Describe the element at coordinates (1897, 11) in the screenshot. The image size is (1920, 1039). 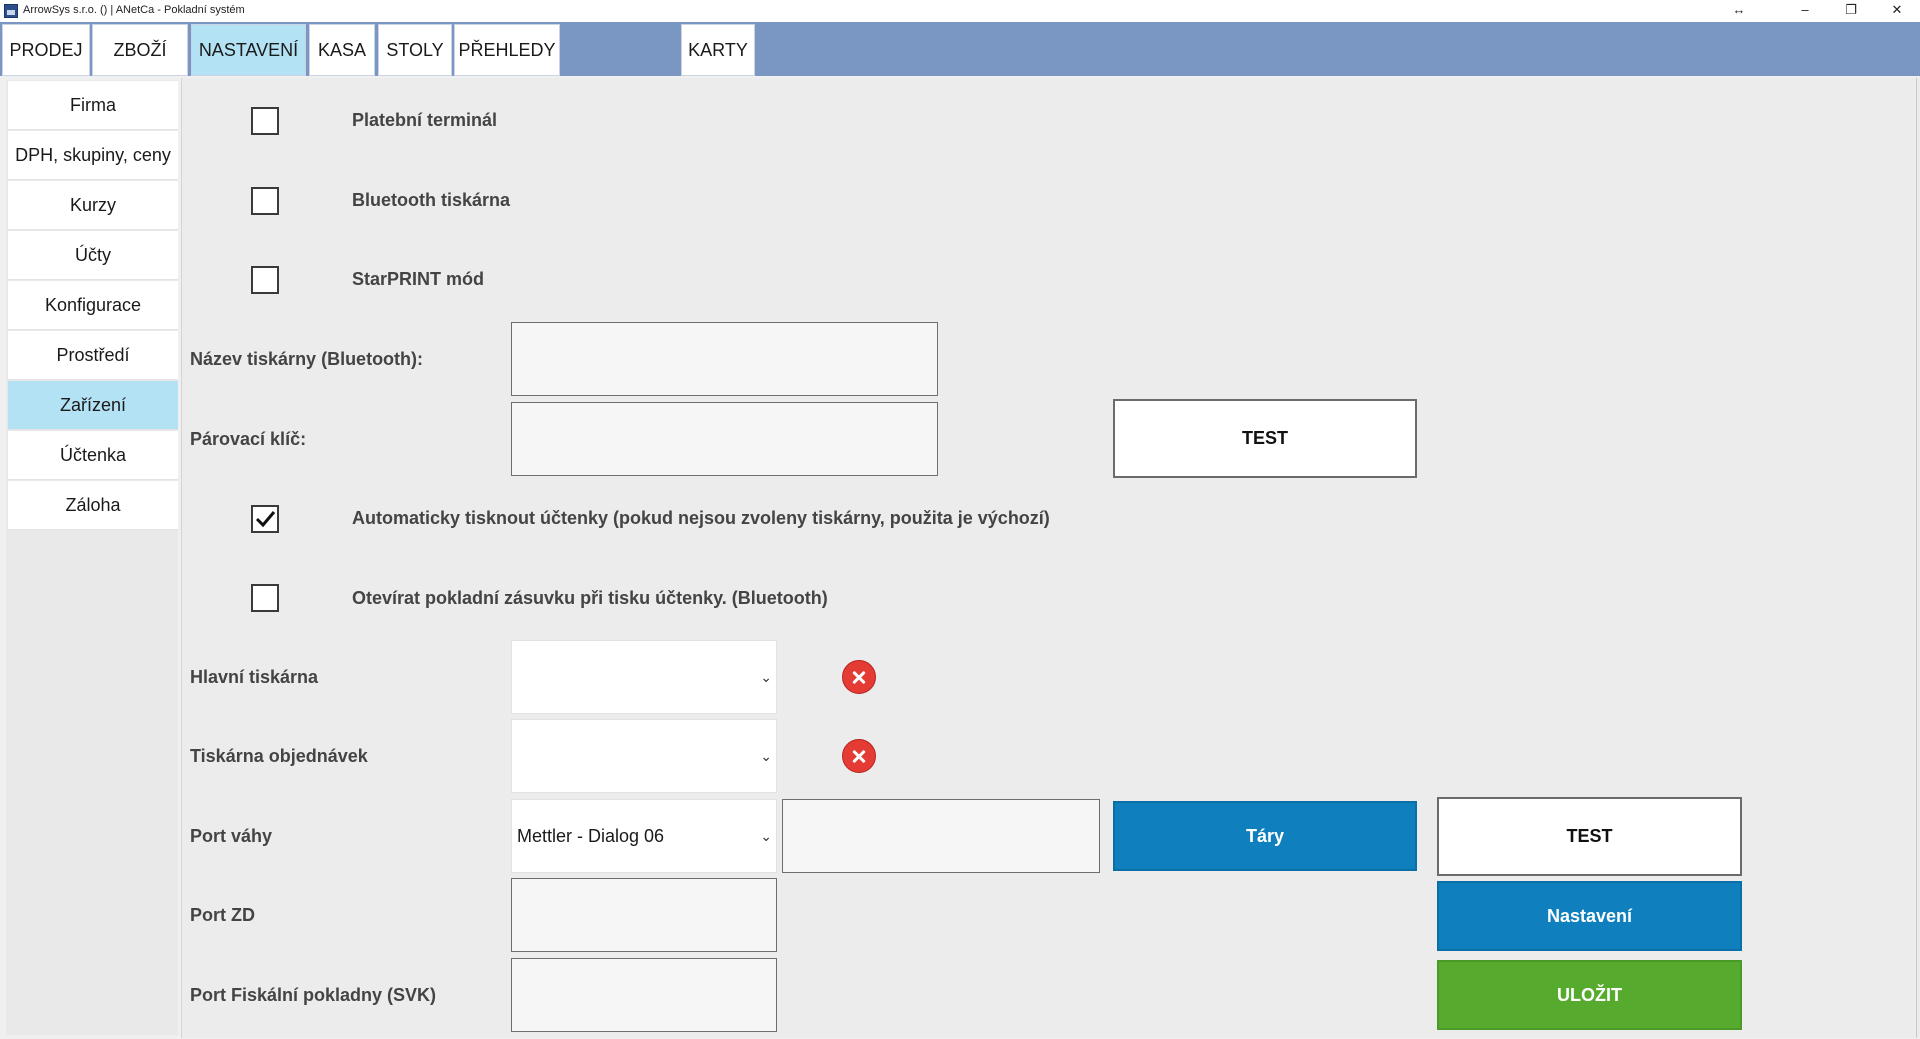
I see `close-button: ✕` at that location.